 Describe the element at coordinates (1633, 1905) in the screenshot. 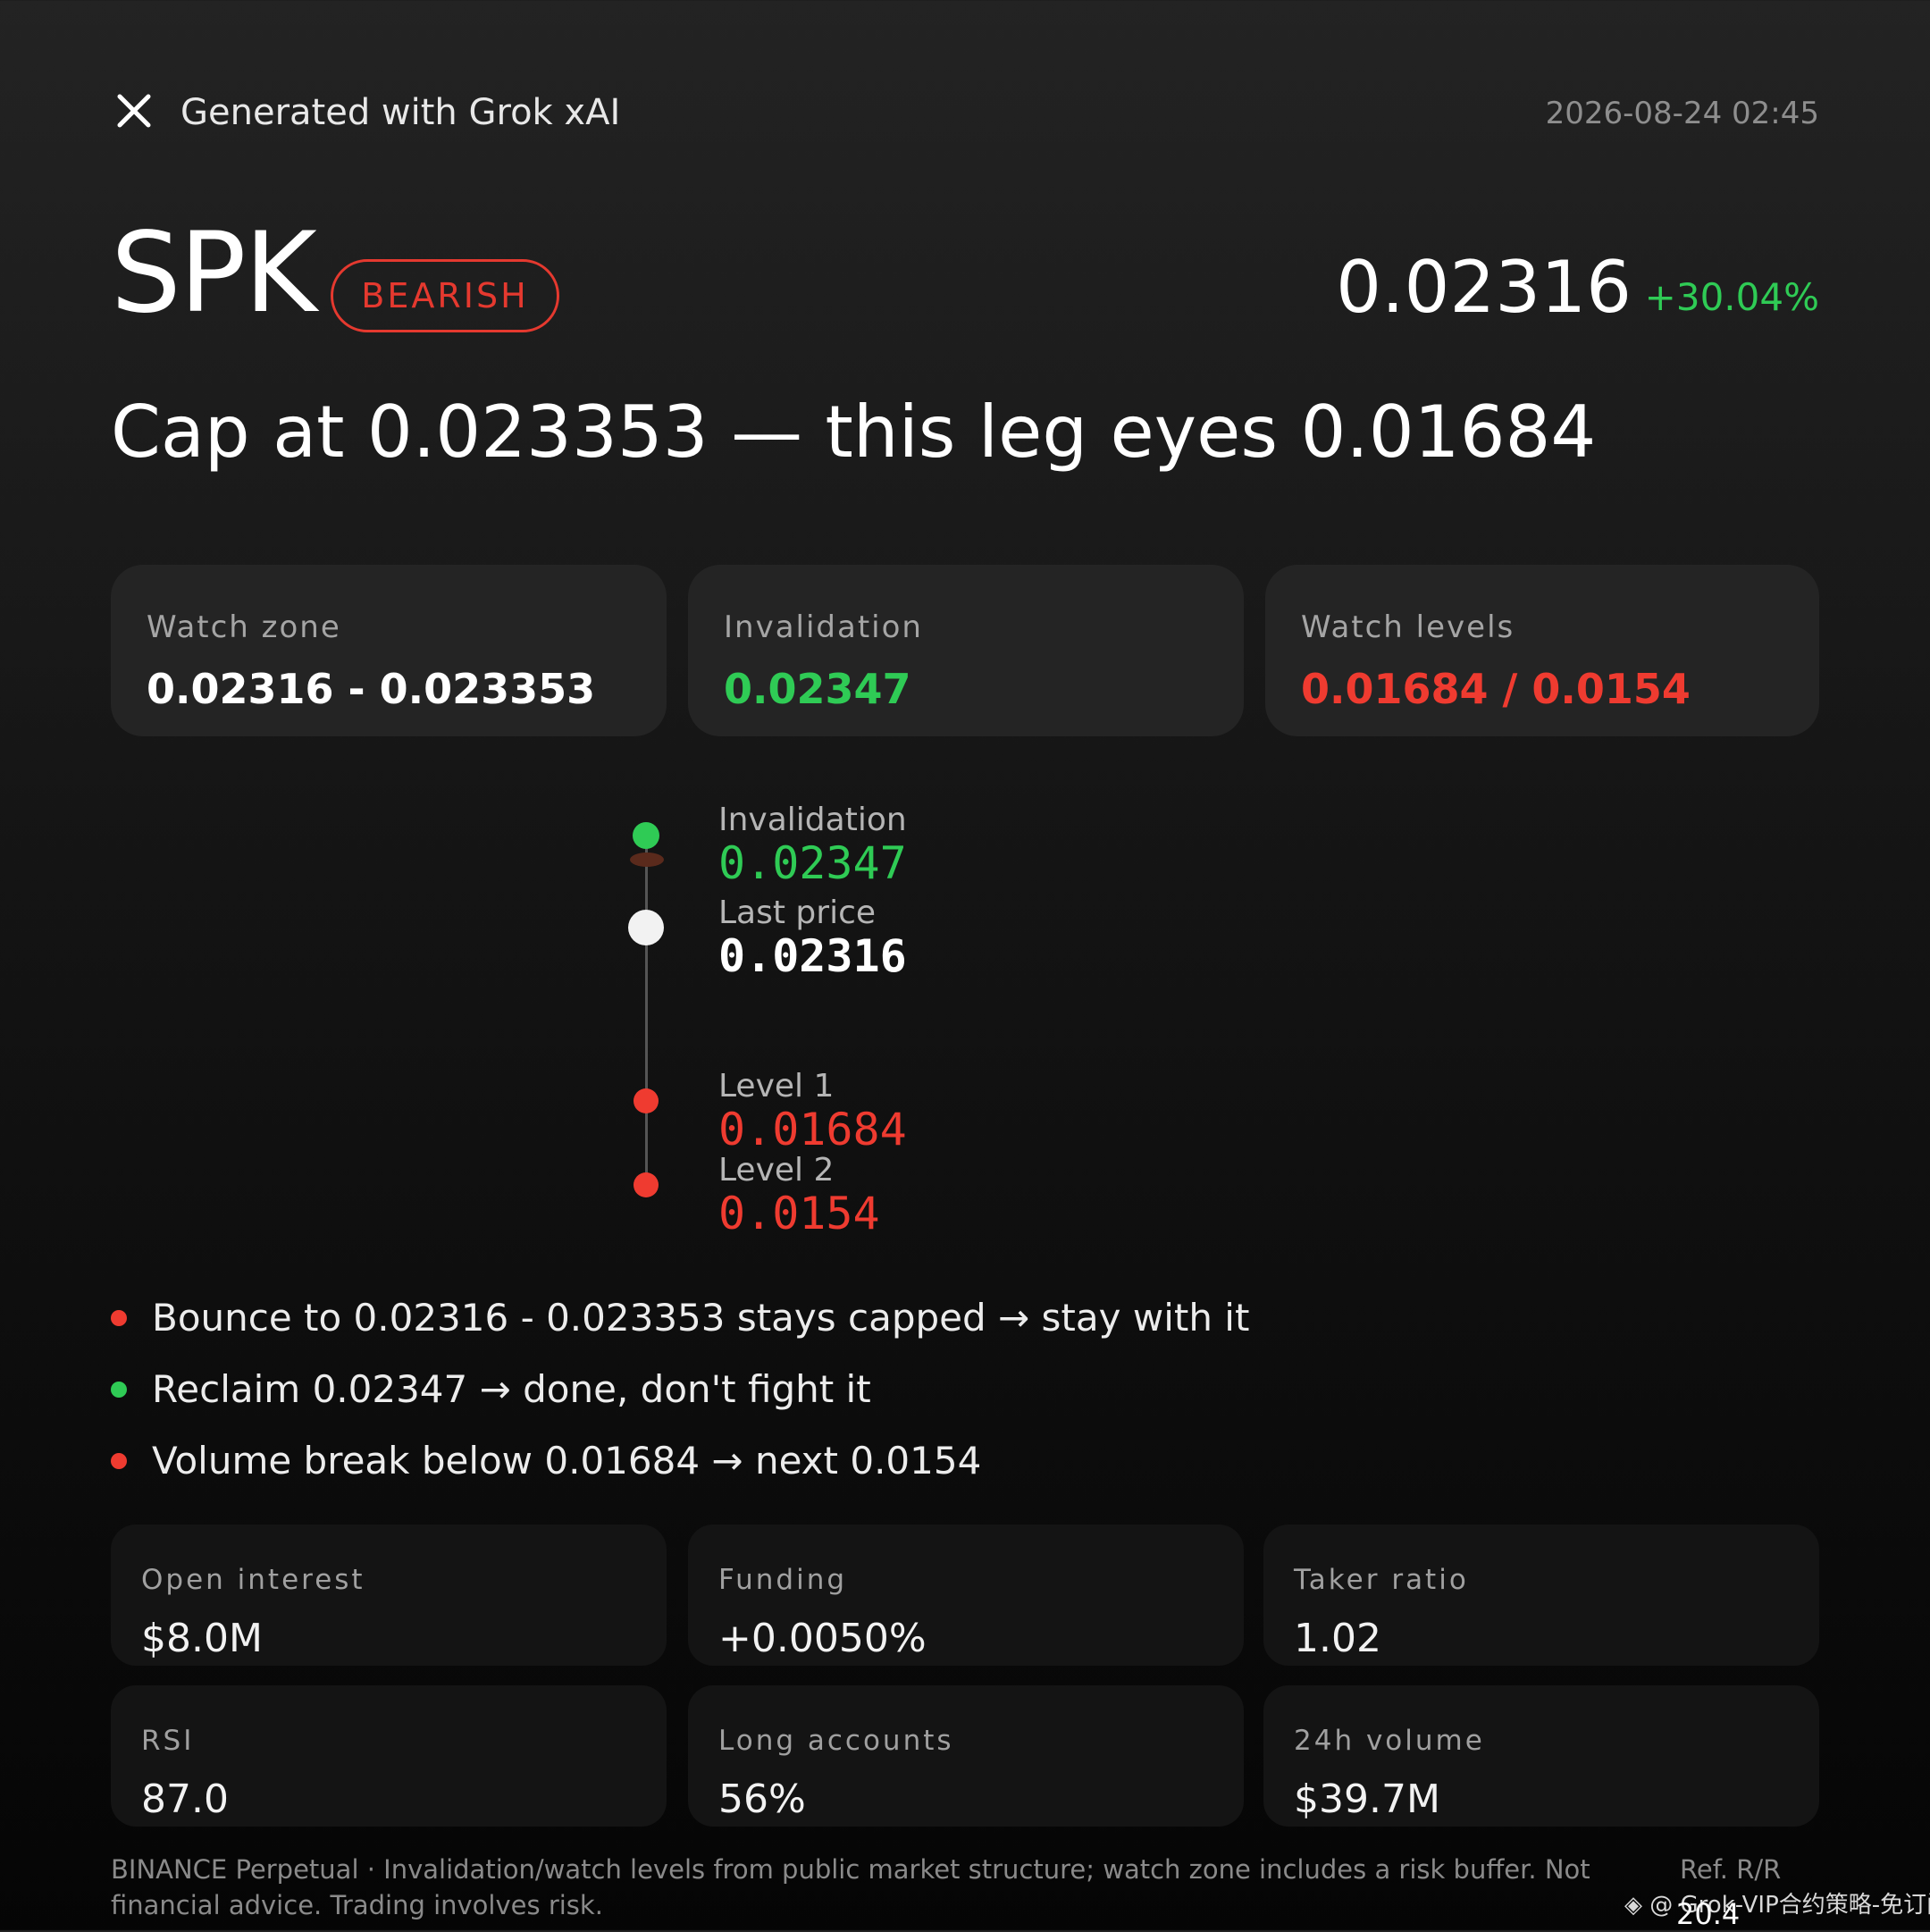

I see `watermark-logo-icon: ◈` at that location.